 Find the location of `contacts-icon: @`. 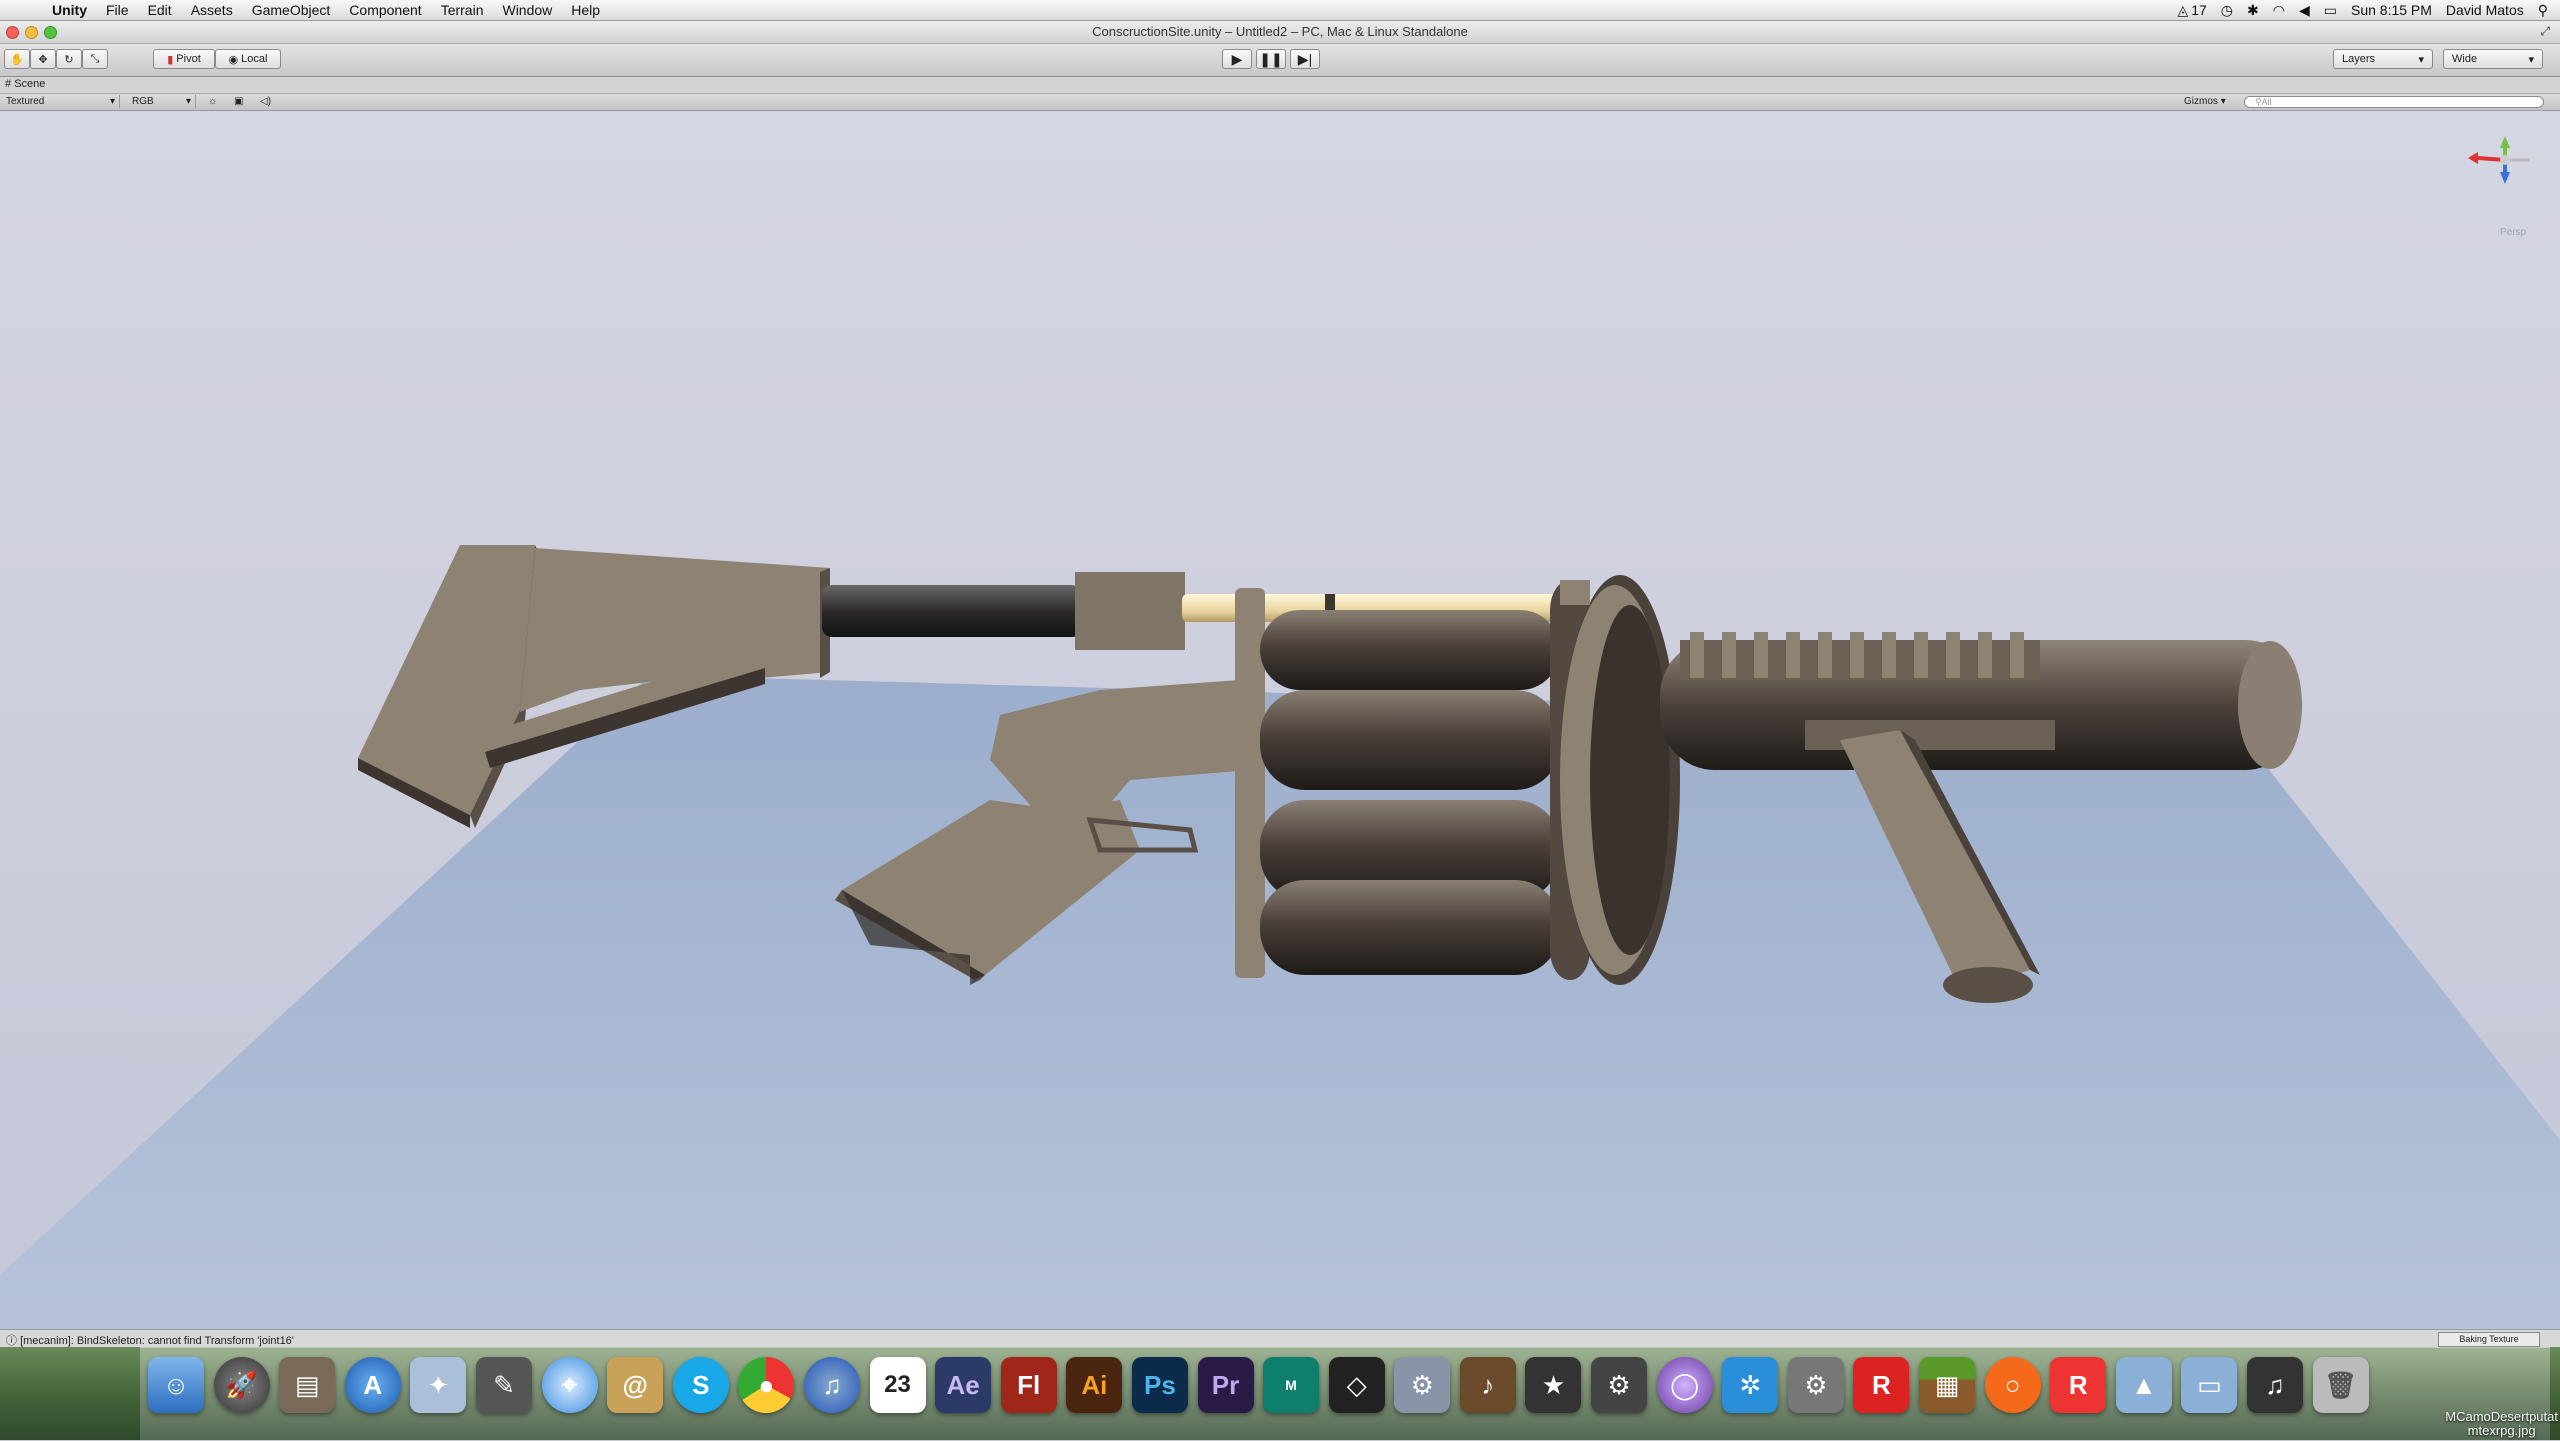

contacts-icon: @ is located at coordinates (635, 1385).